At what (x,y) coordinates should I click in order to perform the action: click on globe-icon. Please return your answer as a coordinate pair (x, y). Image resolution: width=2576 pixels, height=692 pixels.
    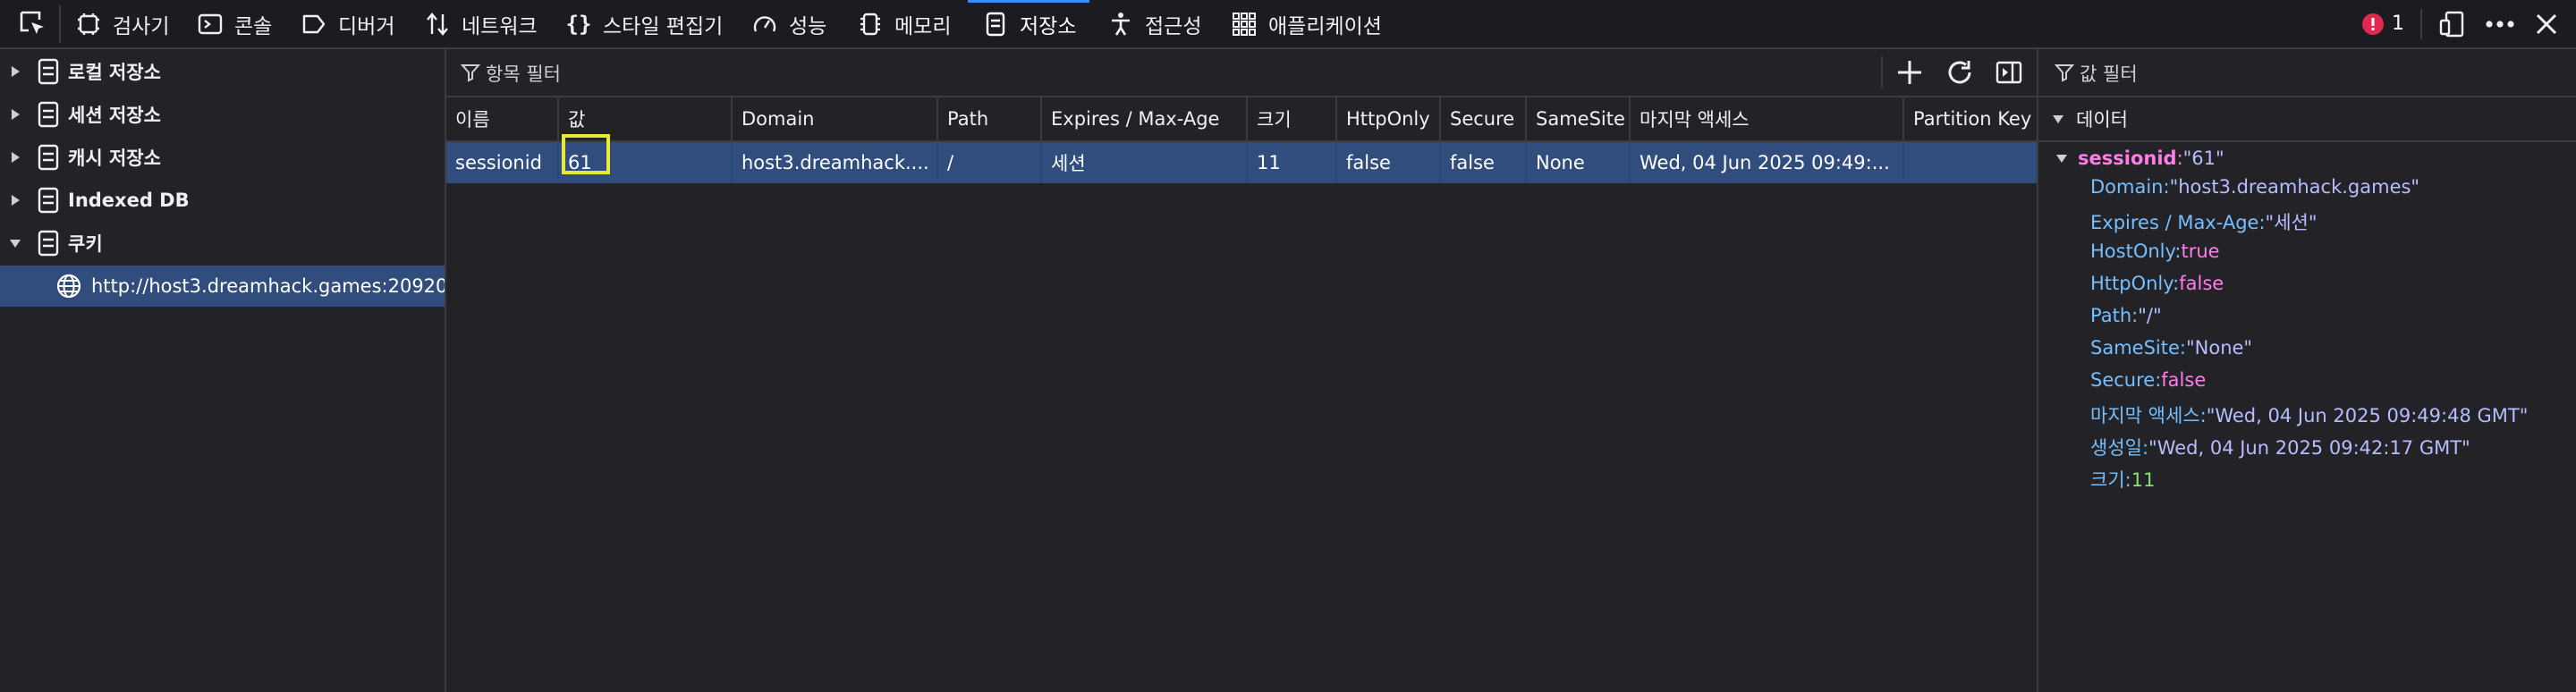
    Looking at the image, I should click on (68, 286).